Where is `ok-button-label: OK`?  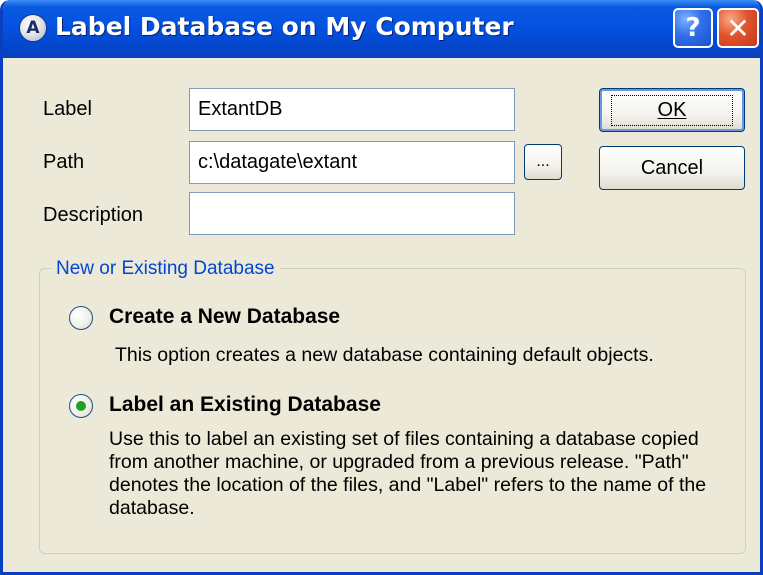 ok-button-label: OK is located at coordinates (672, 110).